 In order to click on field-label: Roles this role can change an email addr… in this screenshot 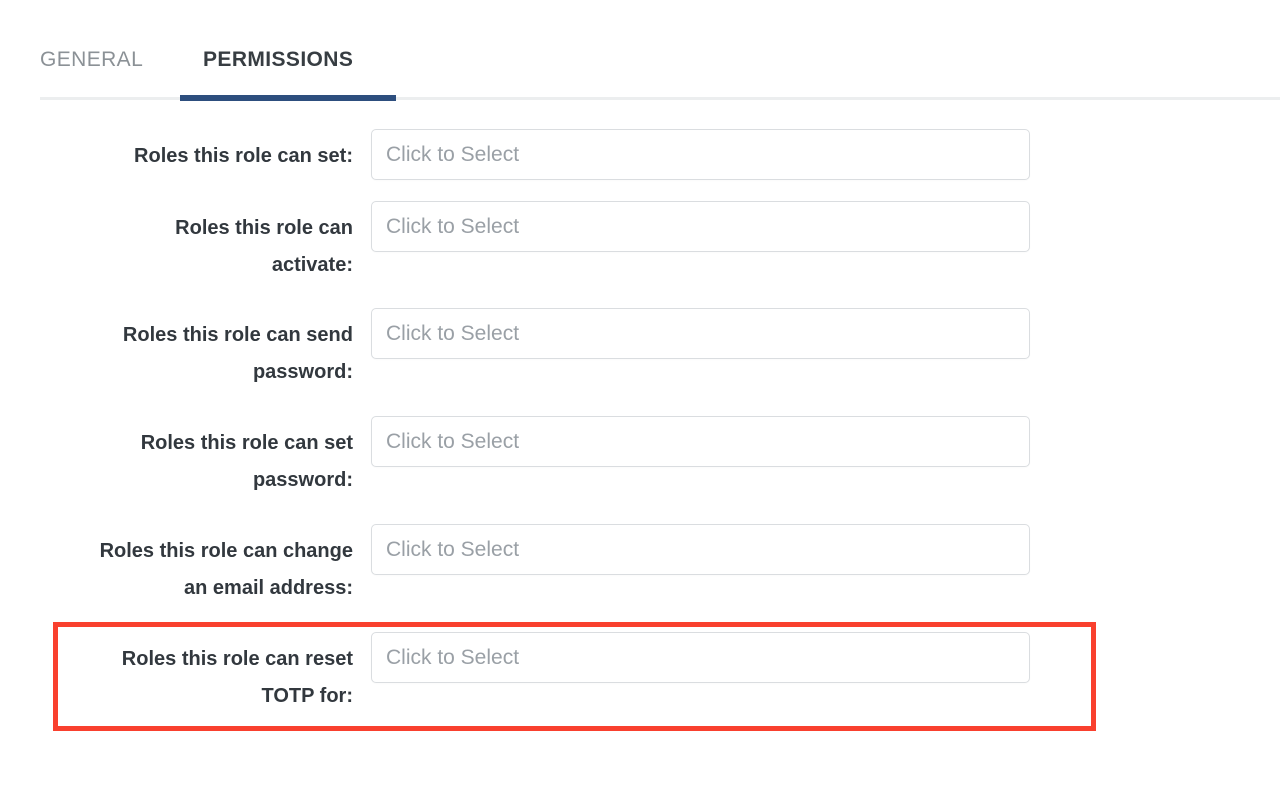, I will do `click(226, 569)`.